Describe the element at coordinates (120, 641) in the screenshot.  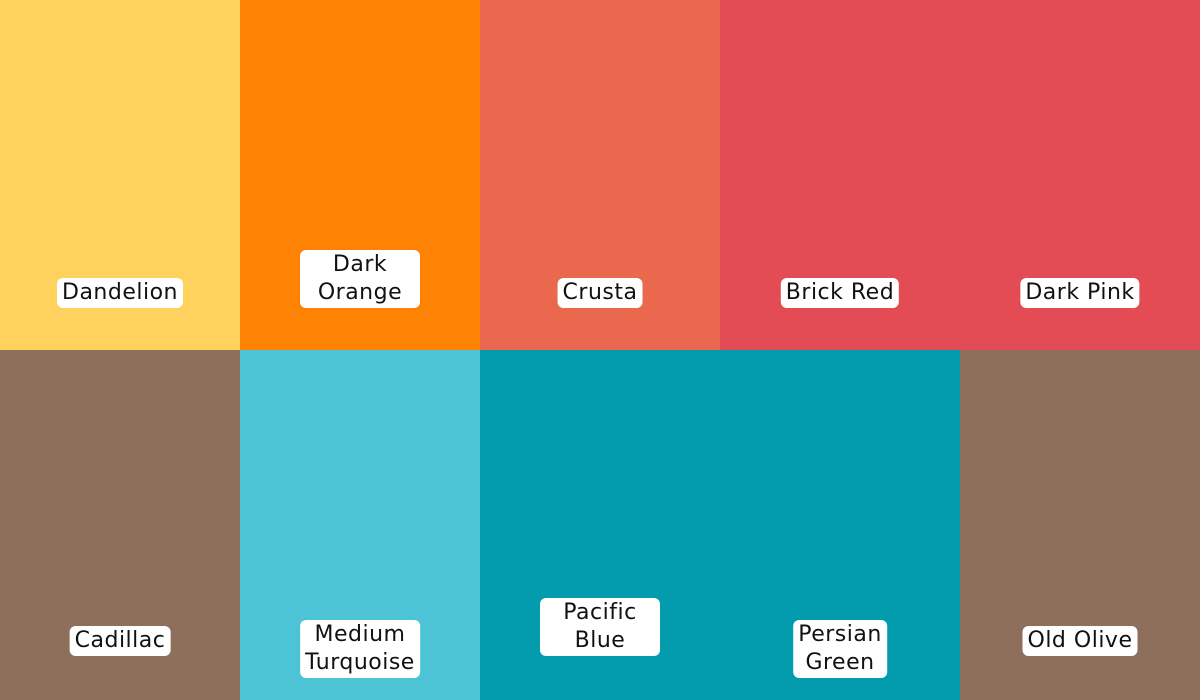
I see `swatch-label-cadillac: Cadillac` at that location.